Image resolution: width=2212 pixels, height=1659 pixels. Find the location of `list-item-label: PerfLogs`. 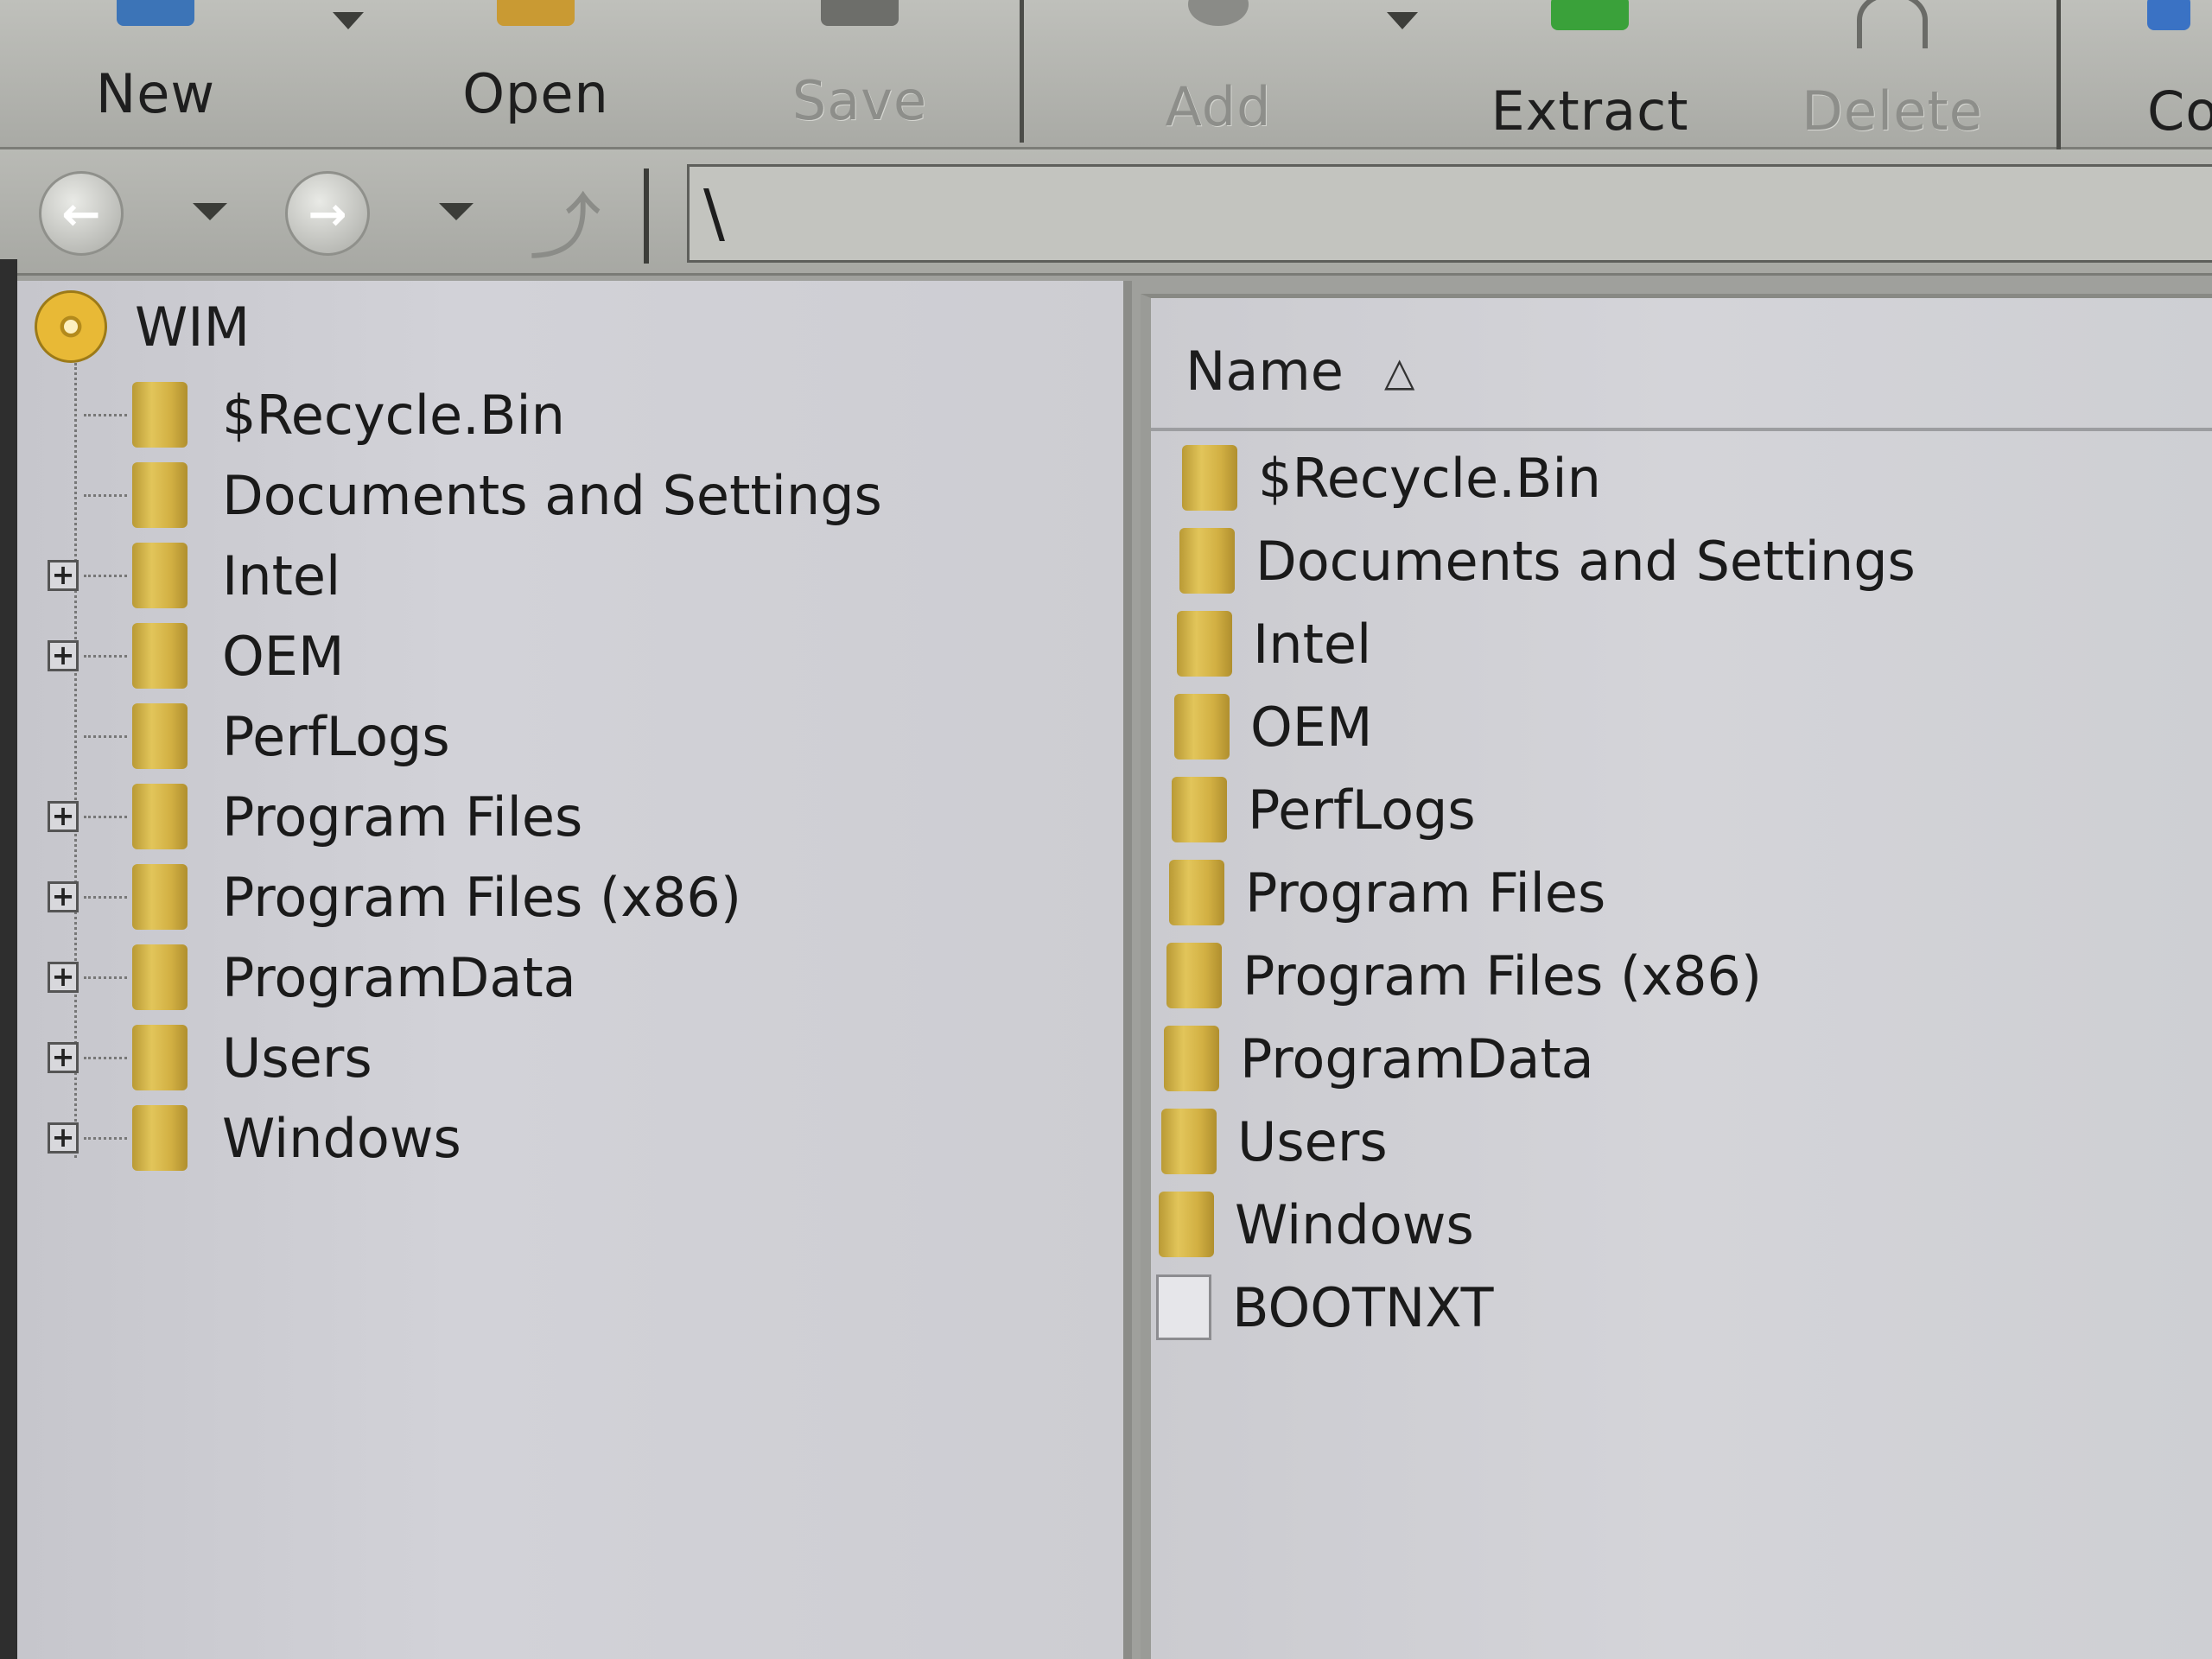

list-item-label: PerfLogs is located at coordinates (1362, 810).